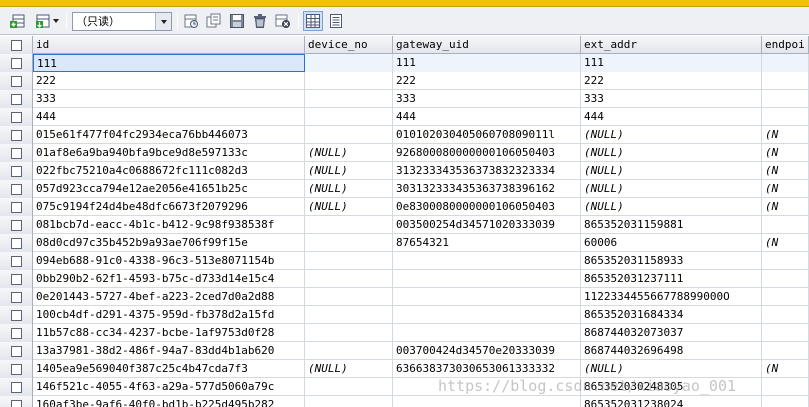  Describe the element at coordinates (169, 171) in the screenshot. I see `cell-id: 022fbc75210a4c0688672fc111c082d3` at that location.